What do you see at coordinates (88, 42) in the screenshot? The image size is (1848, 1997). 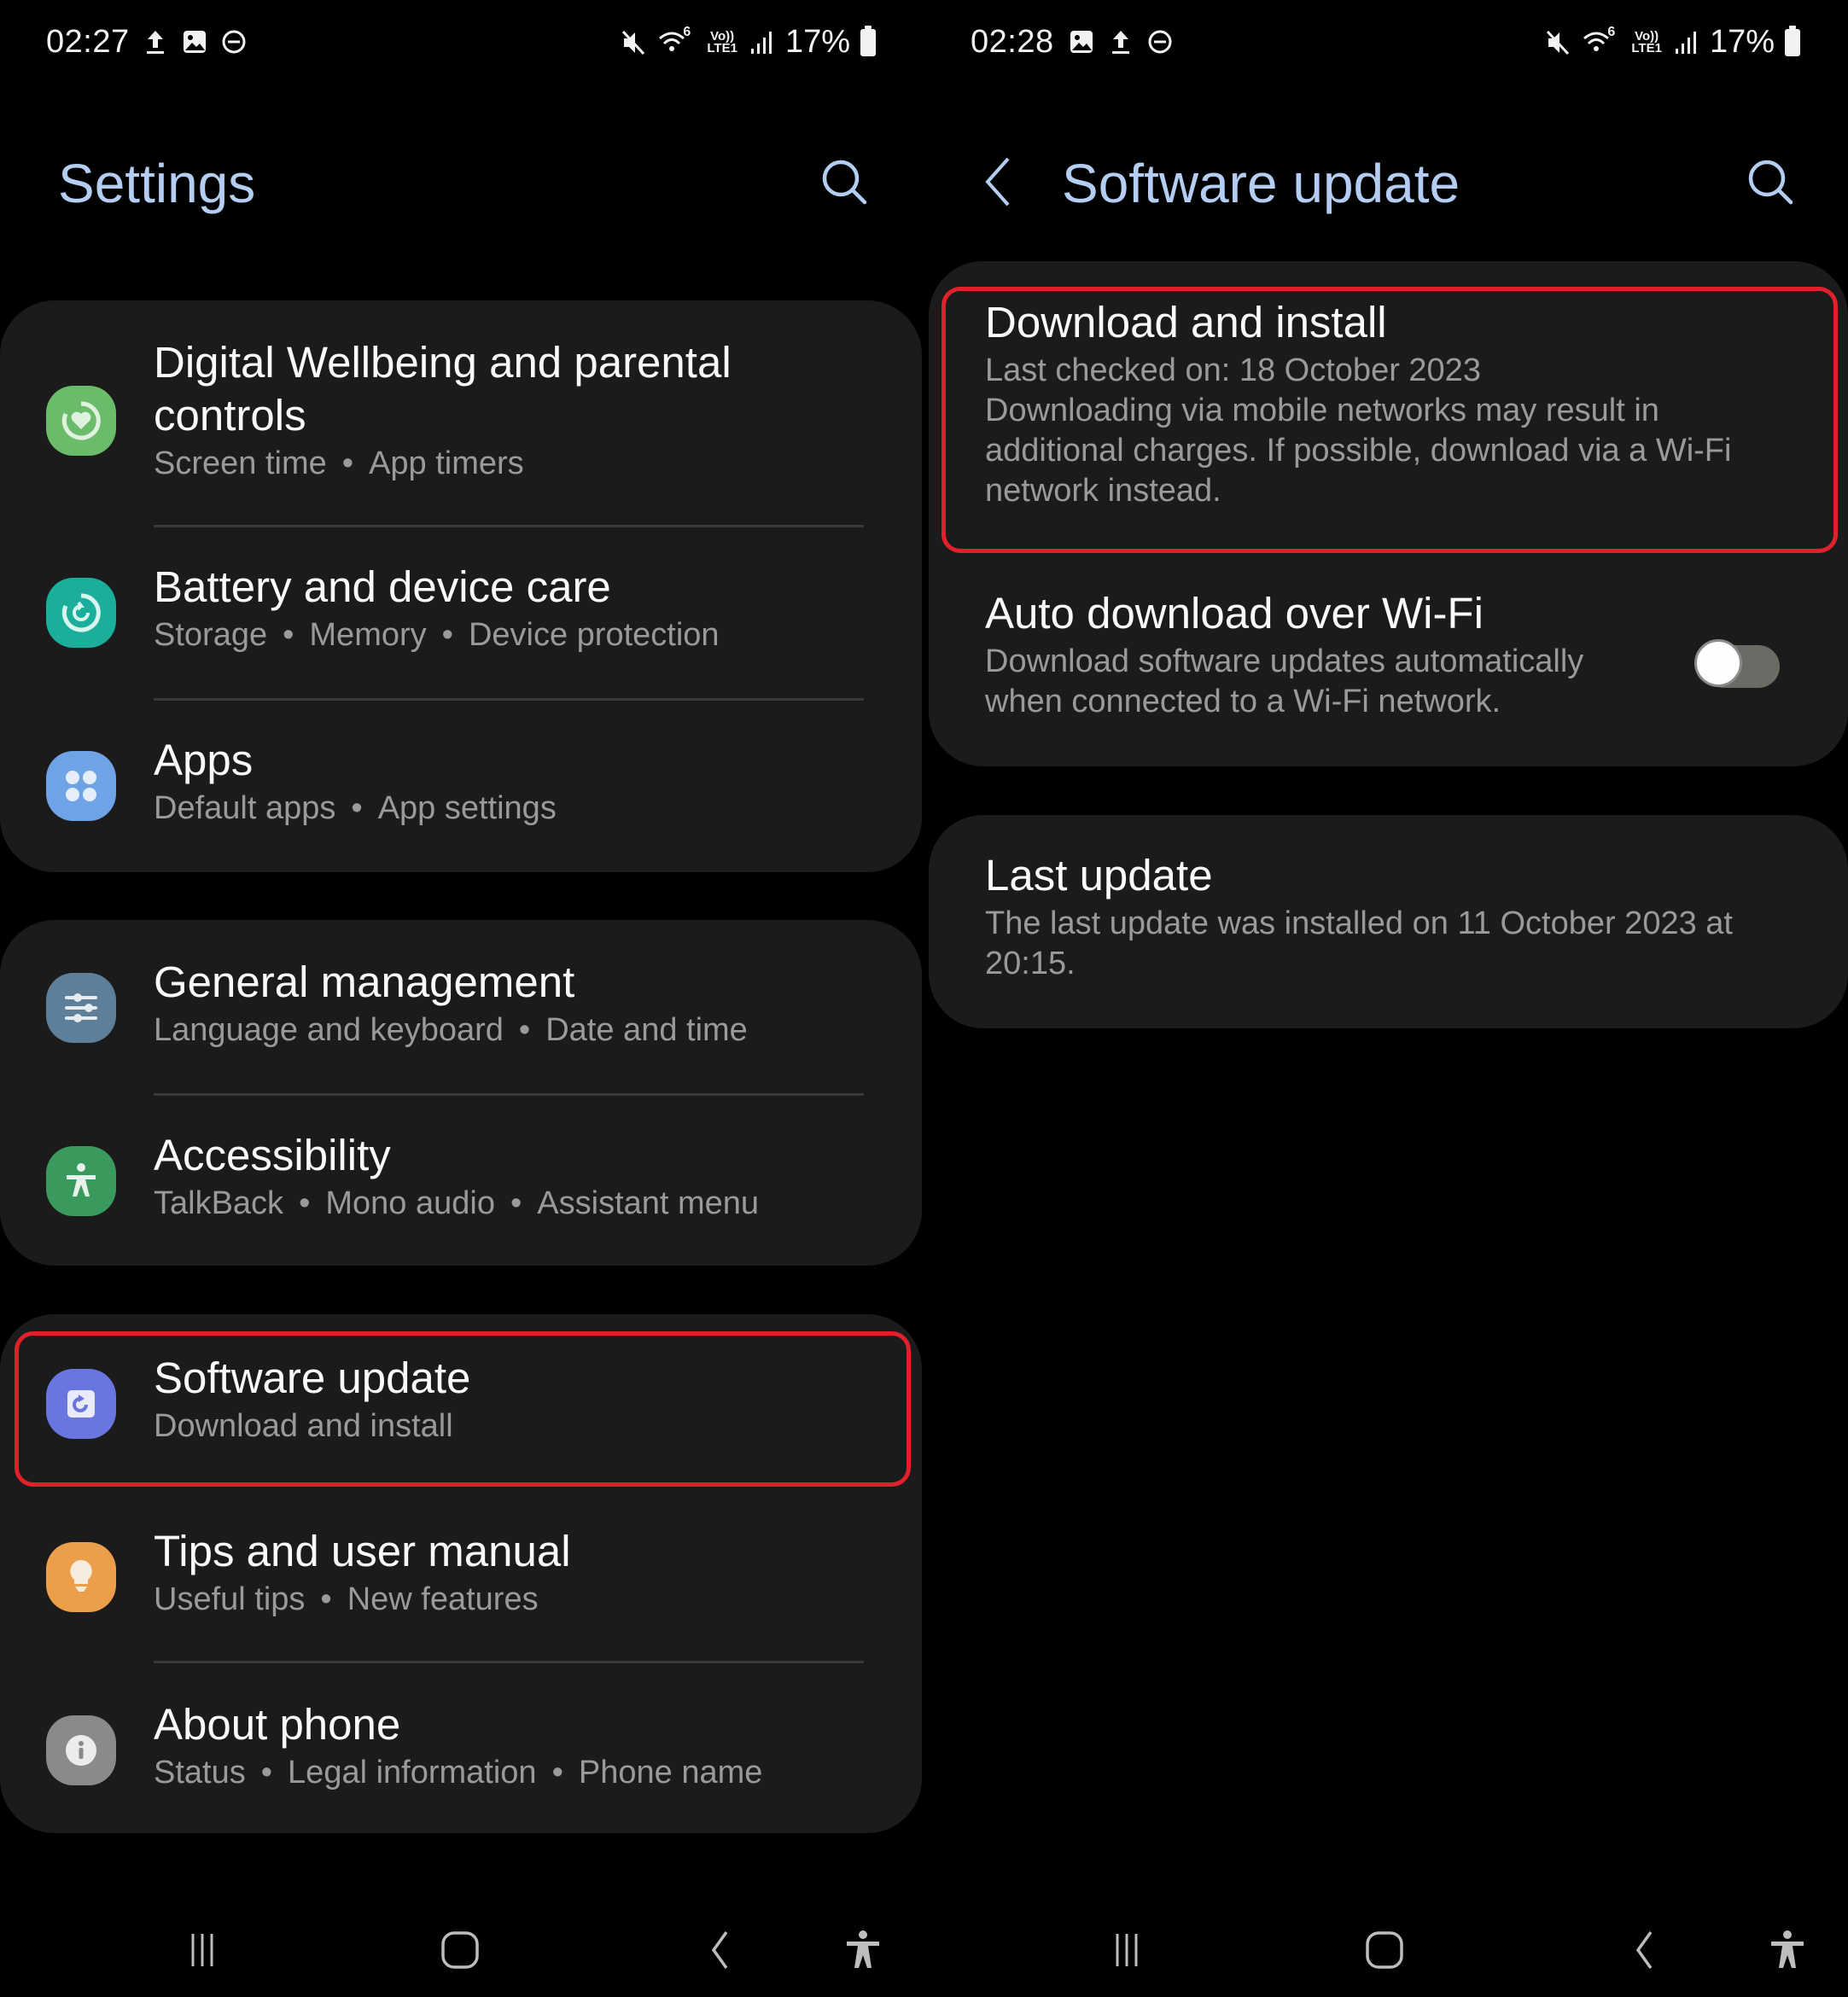 I see `status-time: 02:27` at bounding box center [88, 42].